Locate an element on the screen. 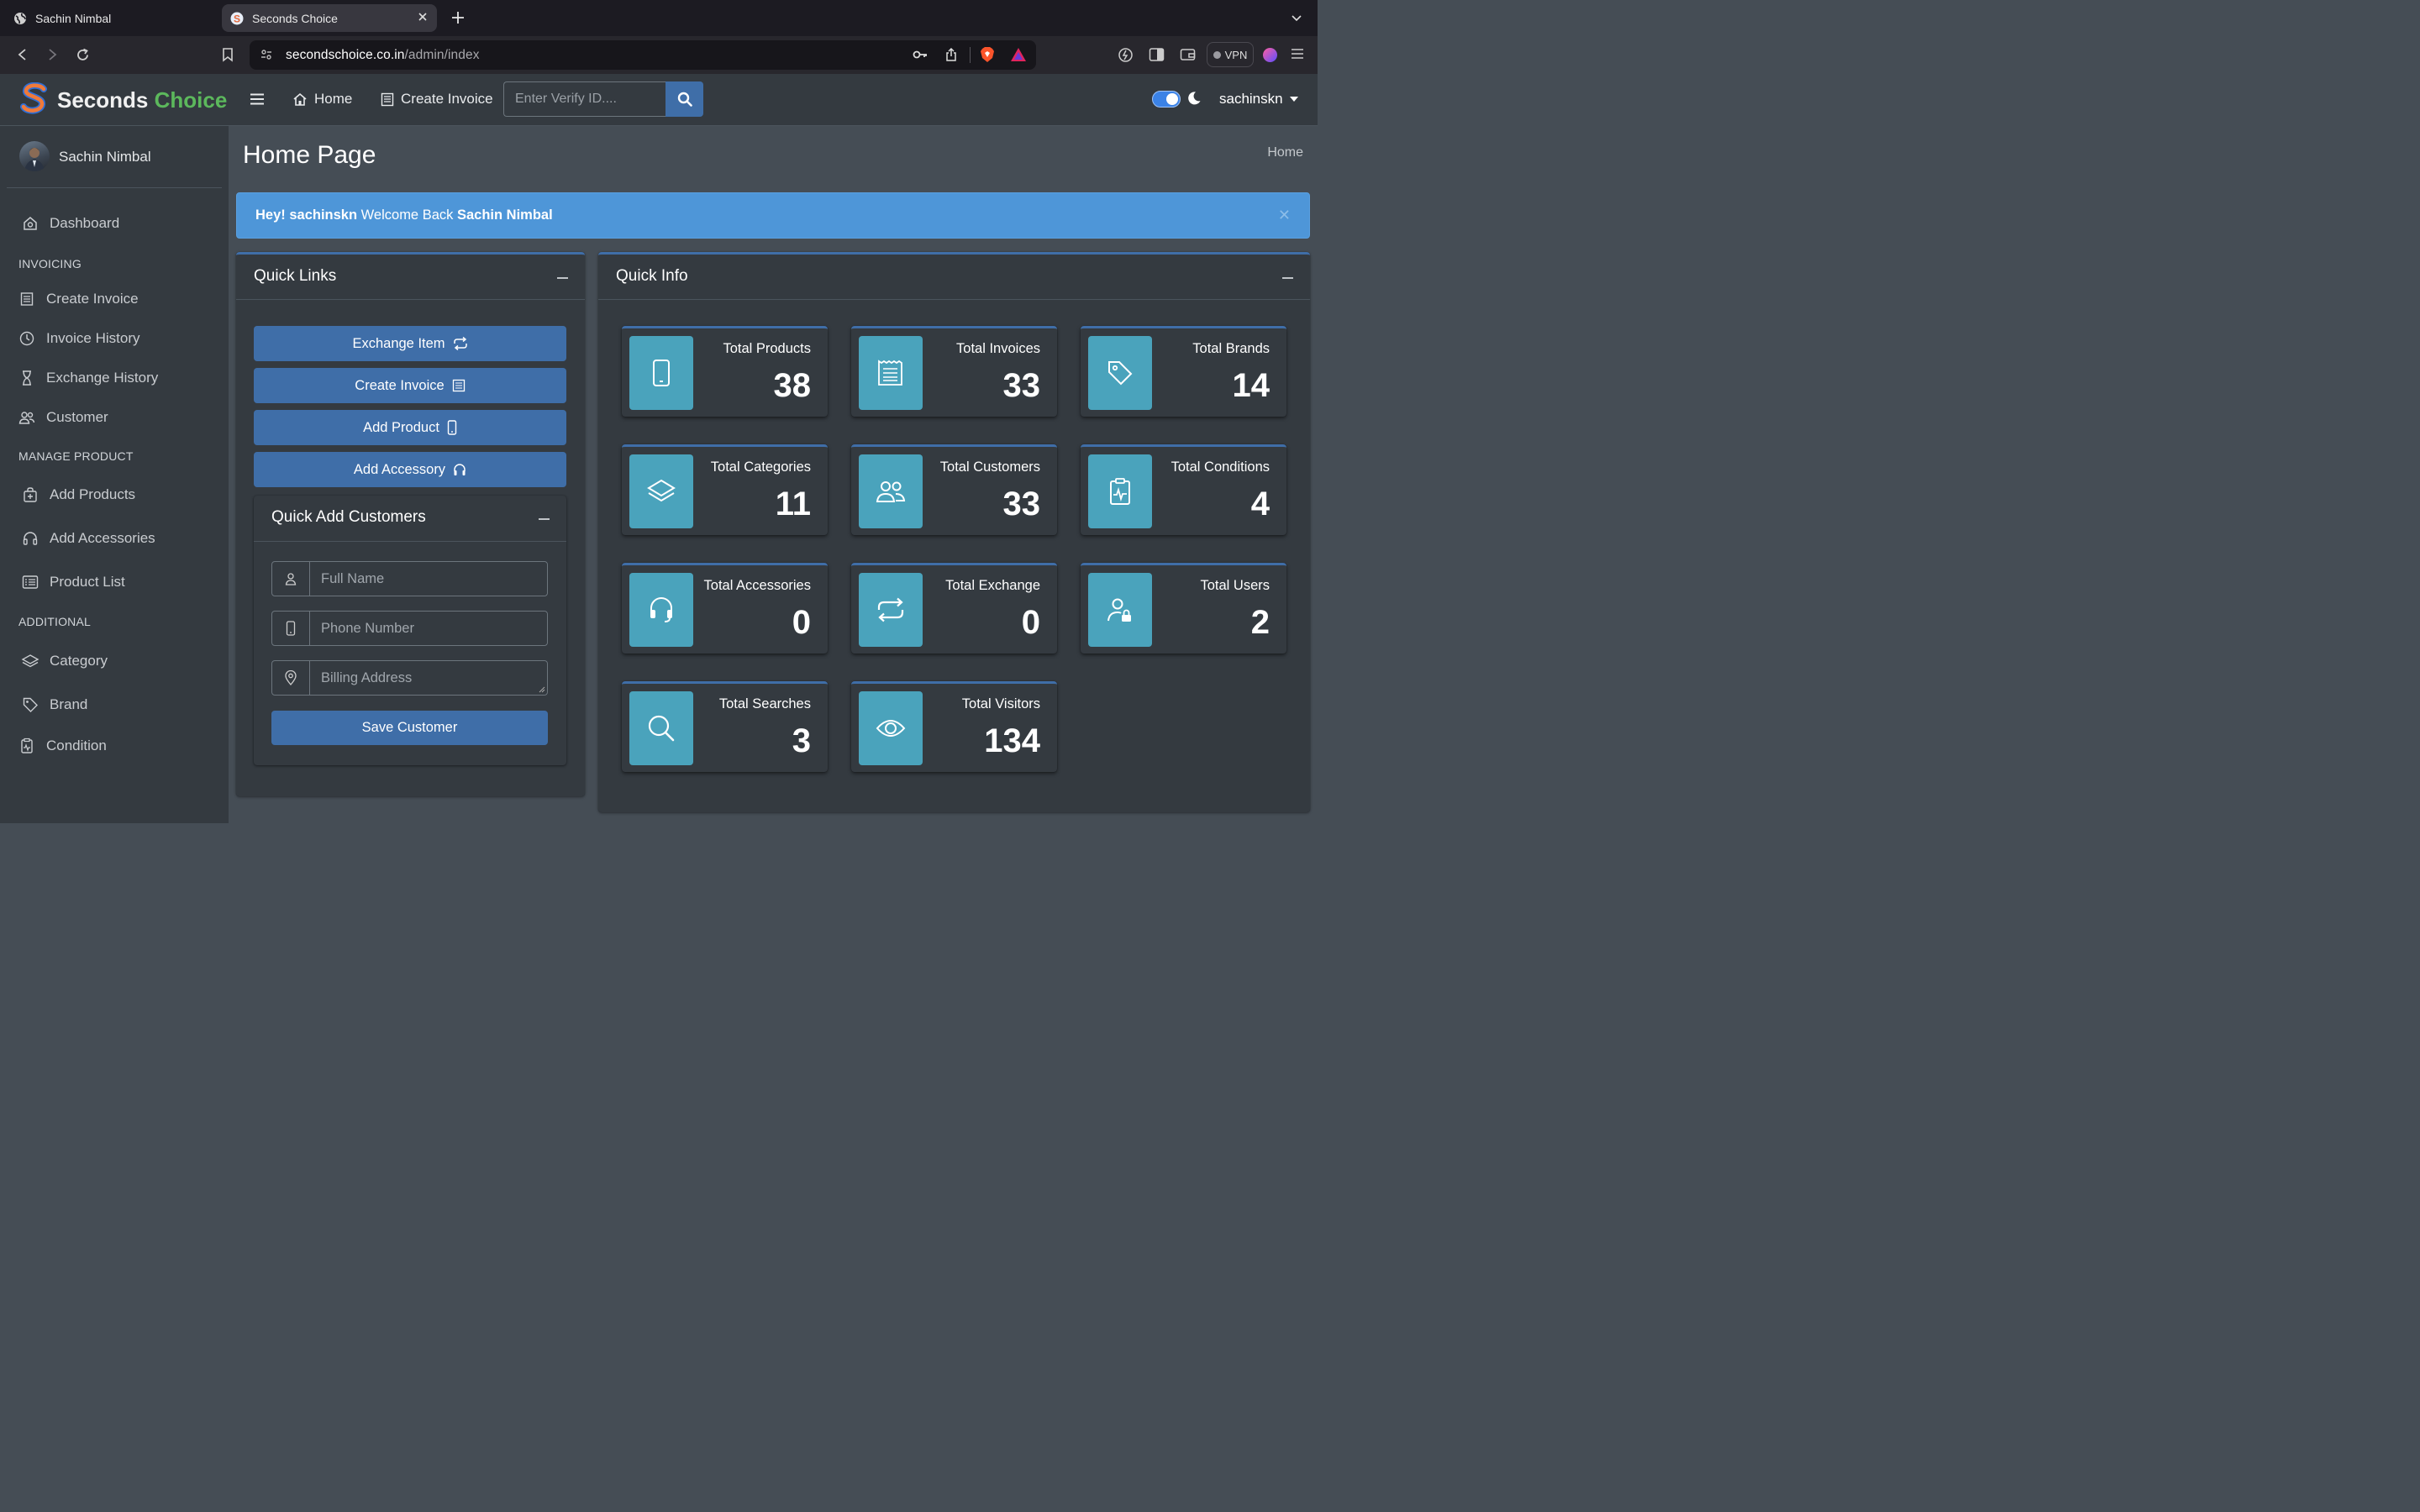 Image resolution: width=2420 pixels, height=1512 pixels. share-icon is located at coordinates (951, 54).